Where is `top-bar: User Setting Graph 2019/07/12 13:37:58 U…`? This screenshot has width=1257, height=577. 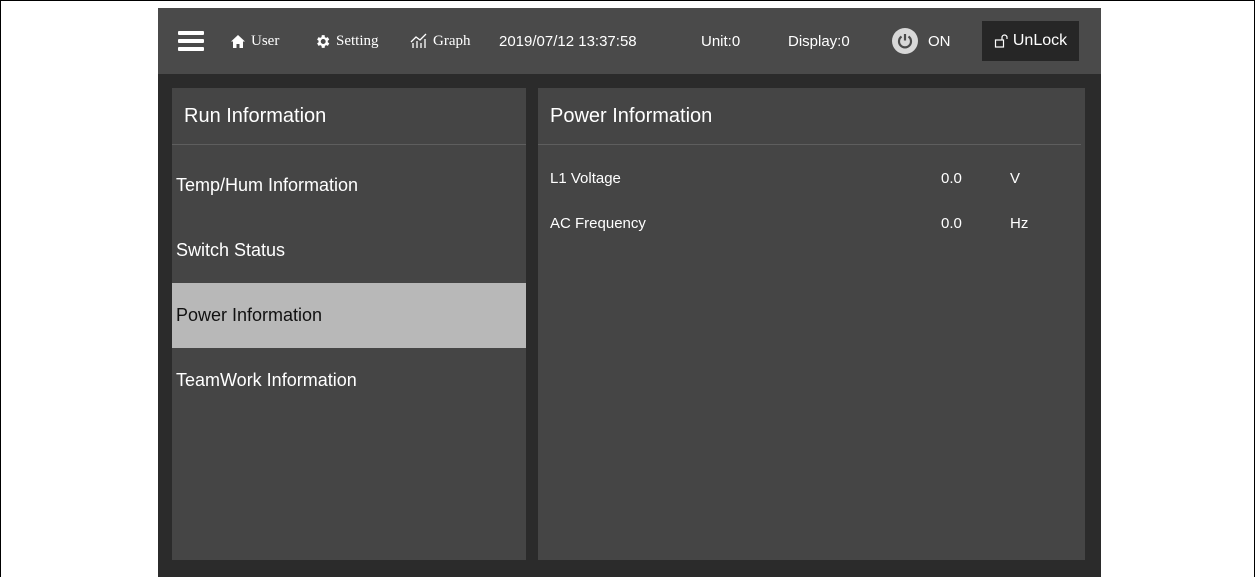
top-bar: User Setting Graph 2019/07/12 13:37:58 U… is located at coordinates (629, 41).